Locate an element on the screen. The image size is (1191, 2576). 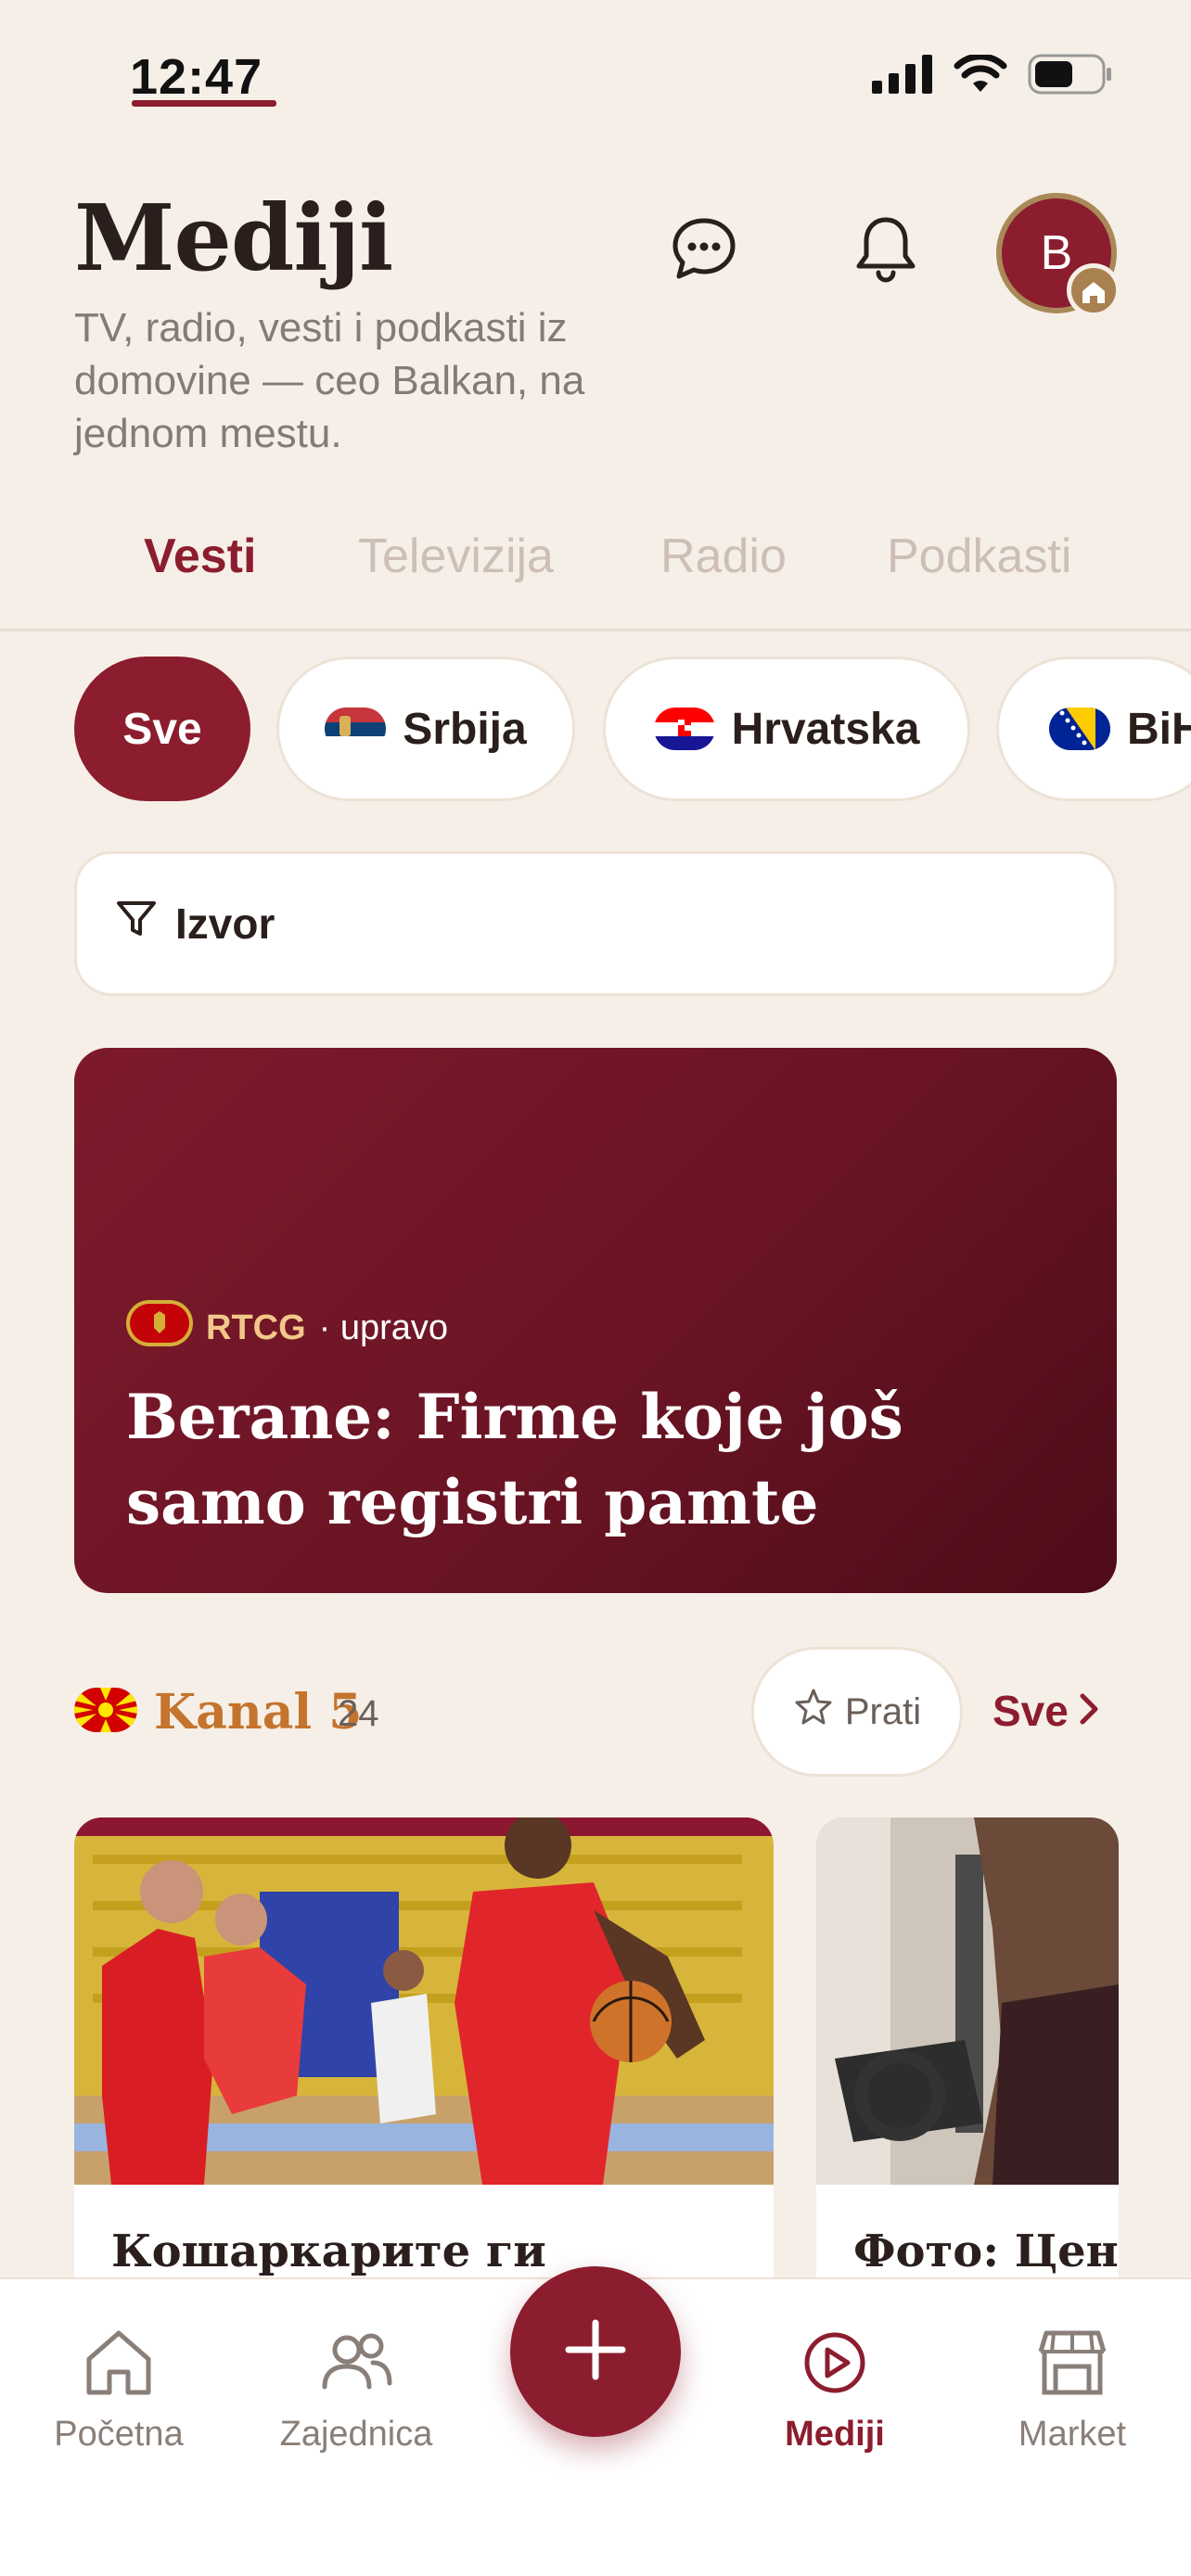
plus-icon is located at coordinates (595, 2352).